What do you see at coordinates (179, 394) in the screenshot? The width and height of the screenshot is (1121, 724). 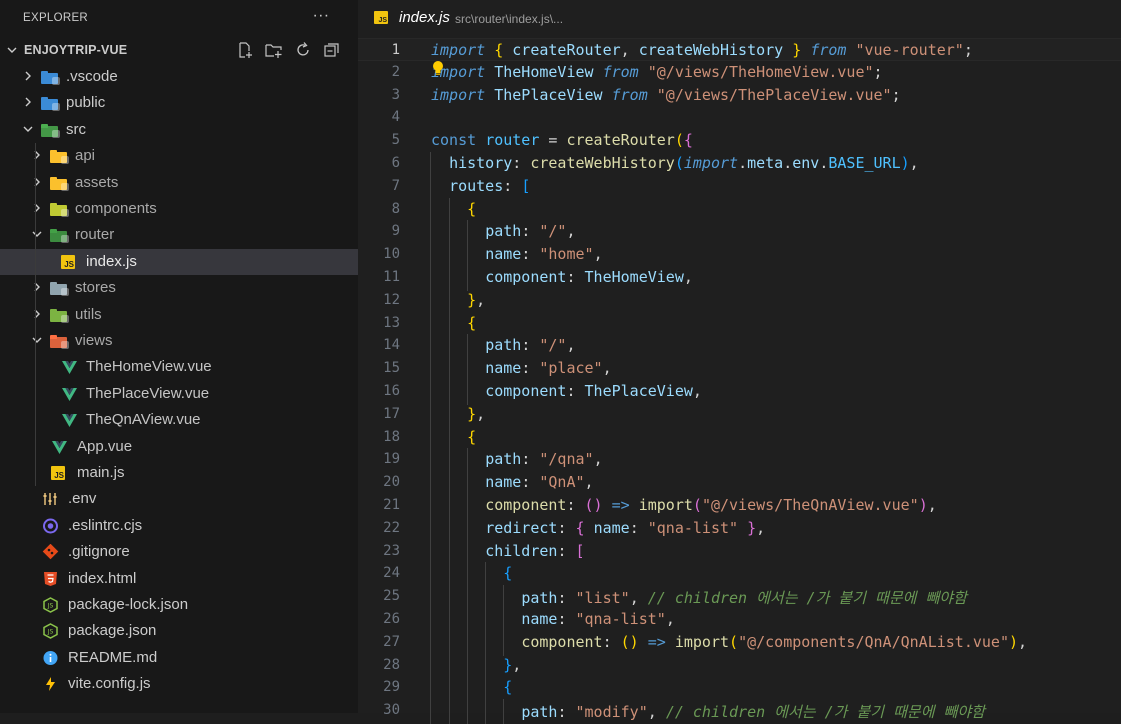 I see `tree-file: ThePlaceView.vue` at bounding box center [179, 394].